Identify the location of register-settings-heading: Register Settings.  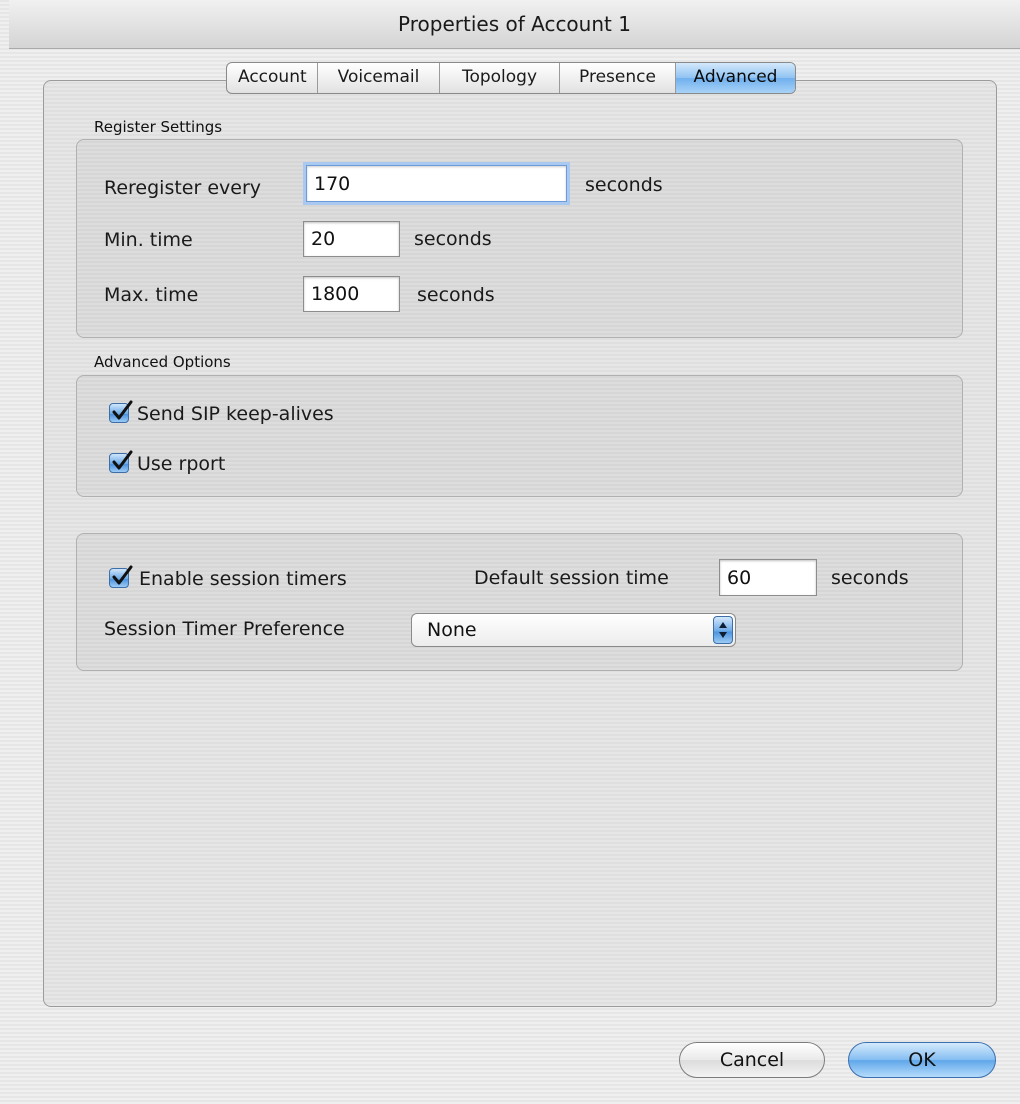
(158, 127).